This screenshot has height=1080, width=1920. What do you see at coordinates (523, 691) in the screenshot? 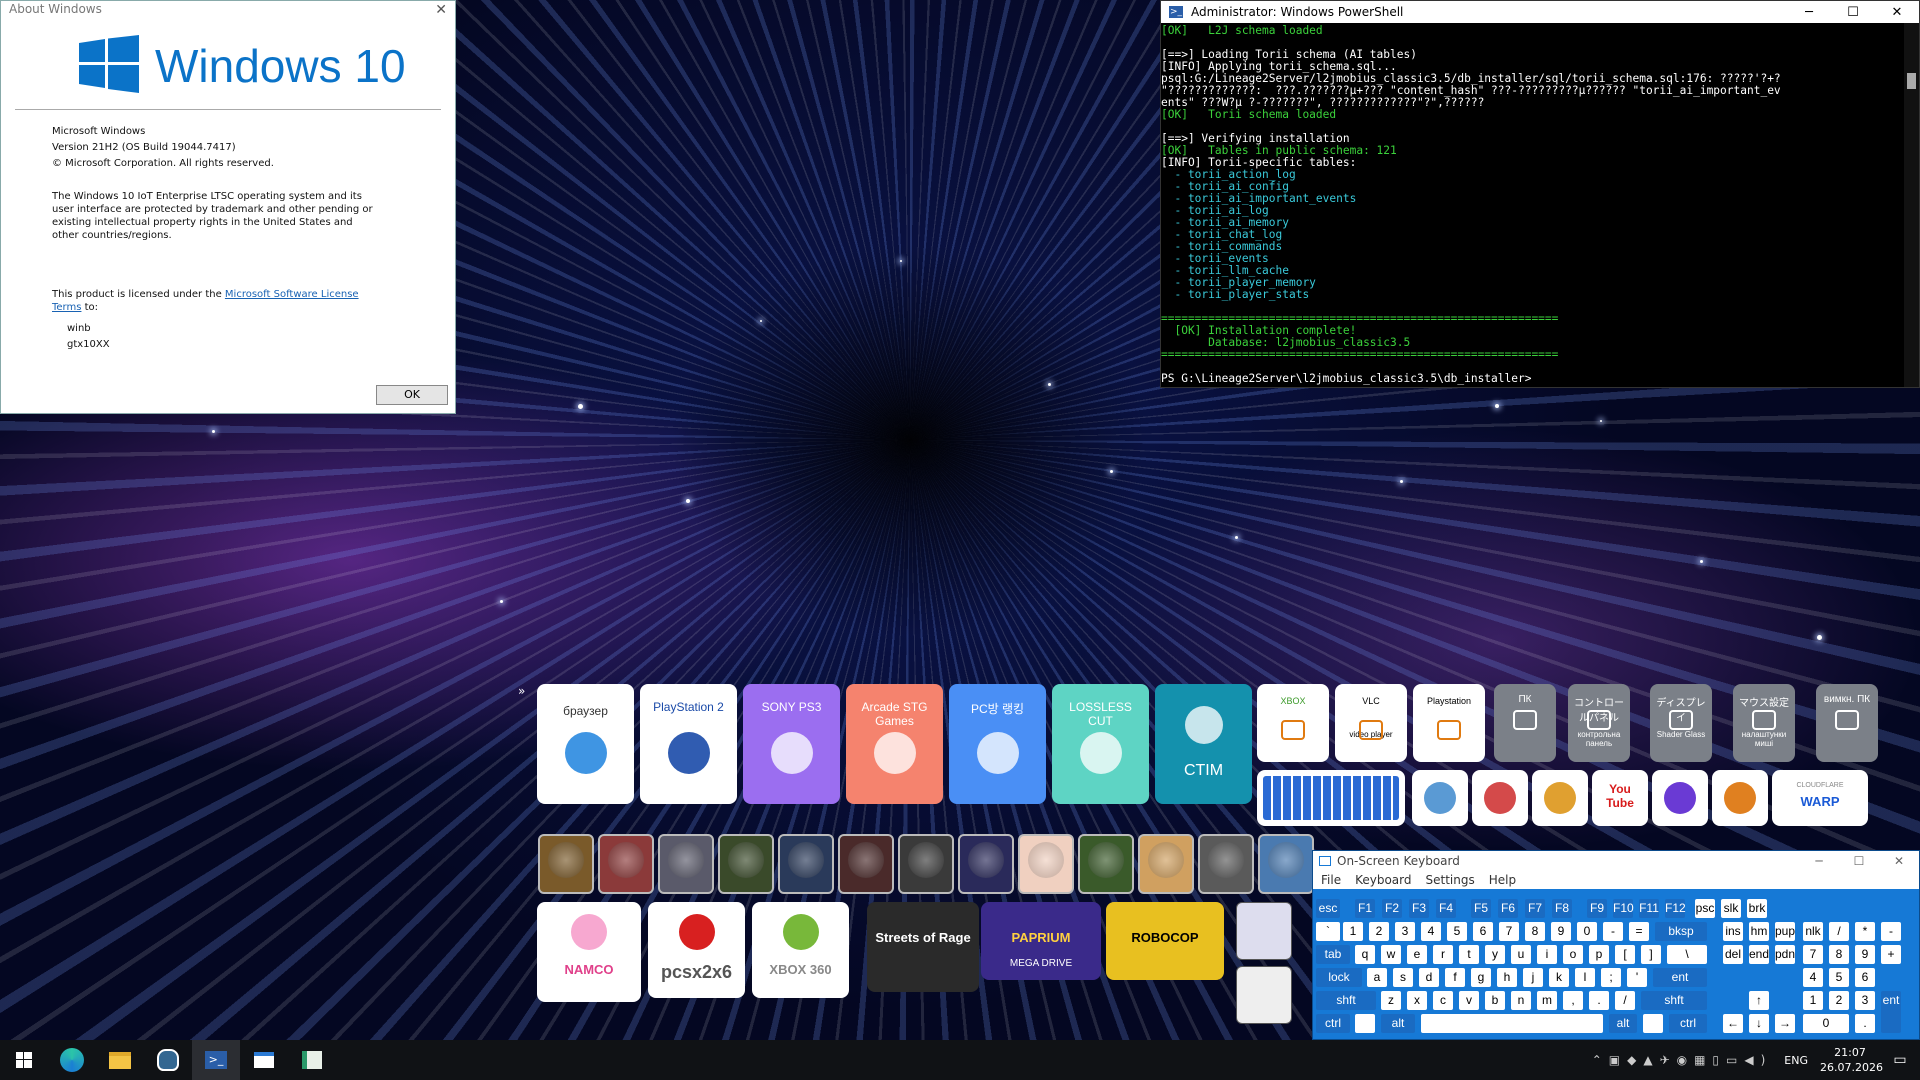
I see `expand-arrow-icon: »` at bounding box center [523, 691].